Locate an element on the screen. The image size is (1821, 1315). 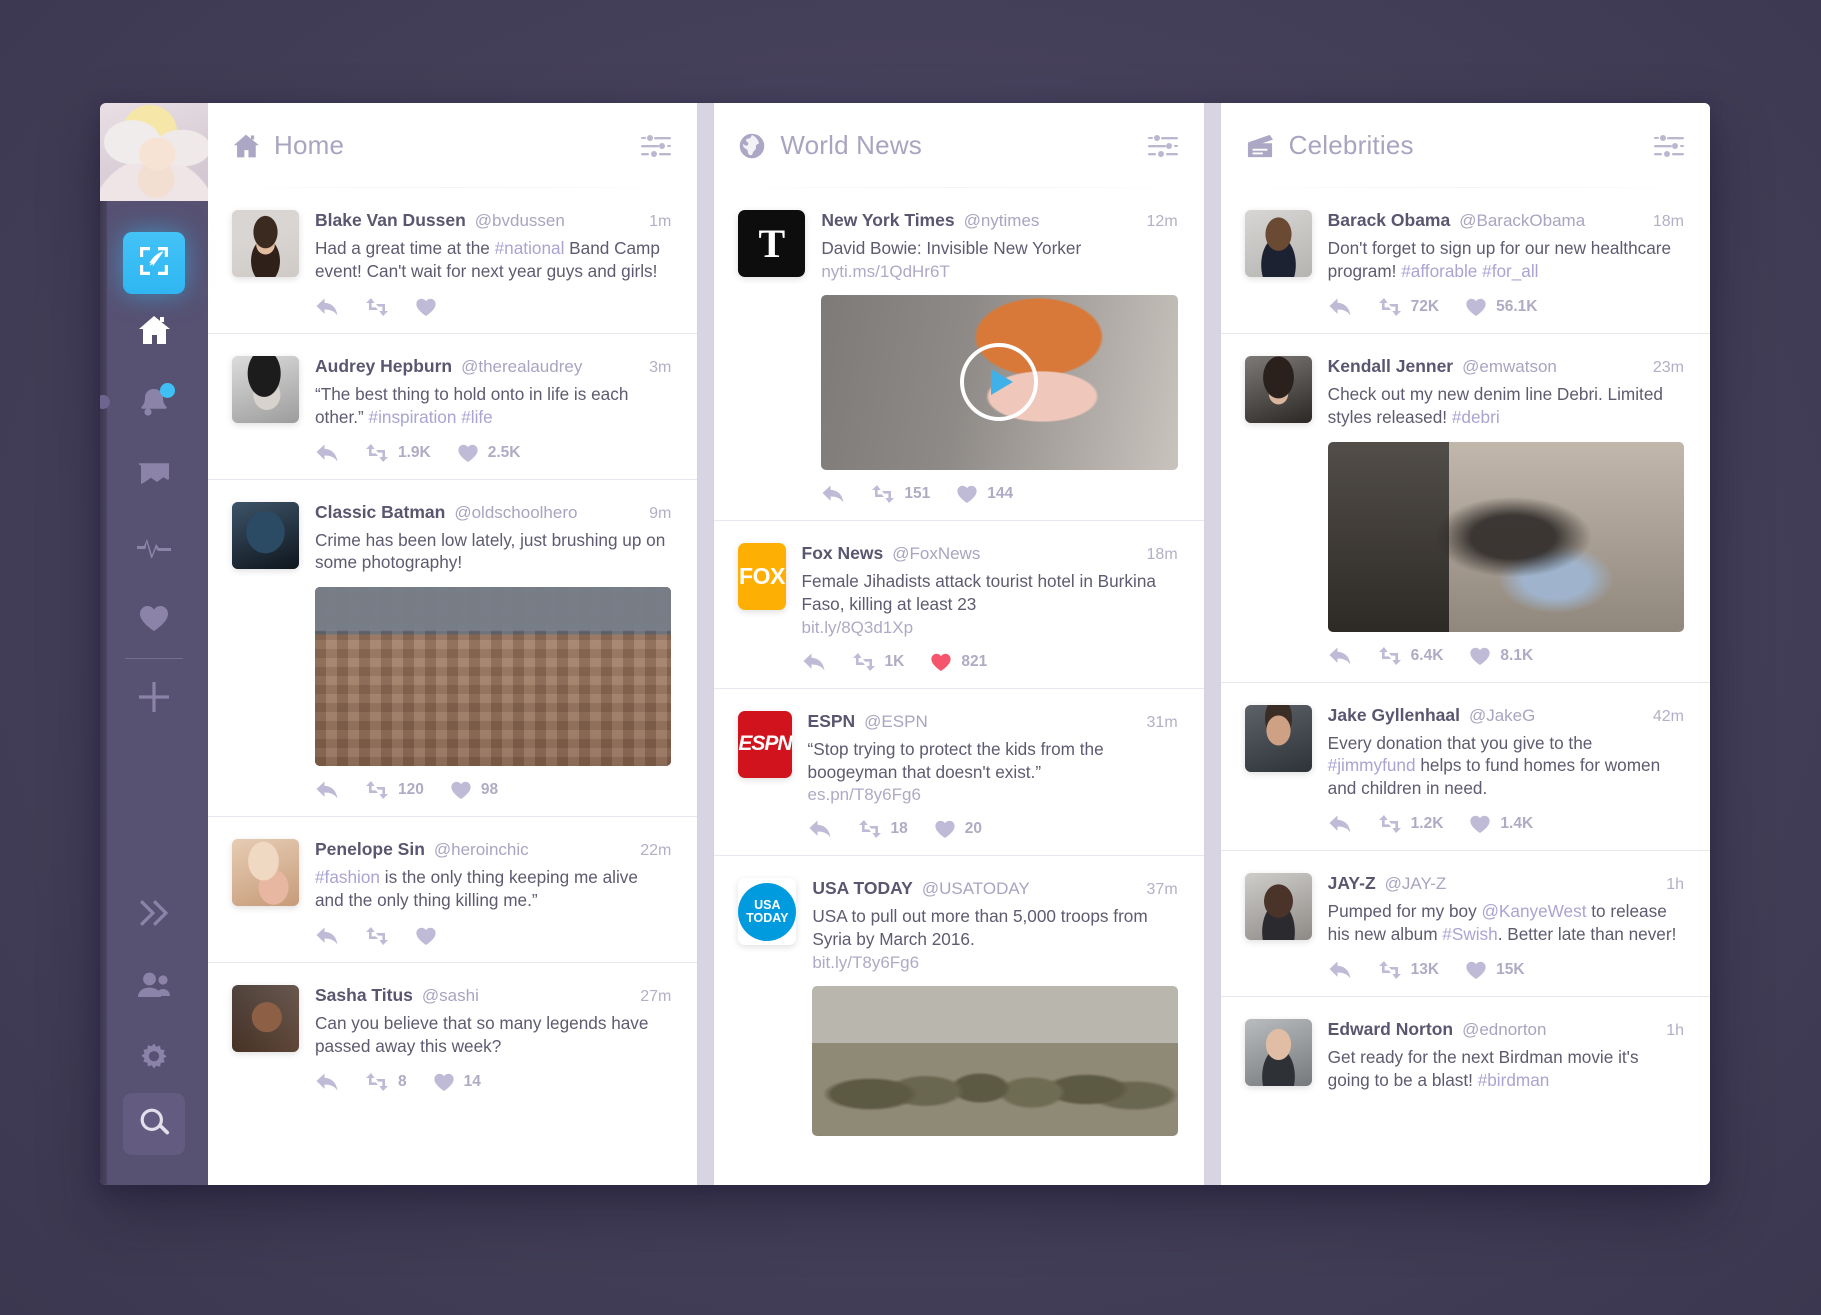
like-button: 20 is located at coordinates (958, 829).